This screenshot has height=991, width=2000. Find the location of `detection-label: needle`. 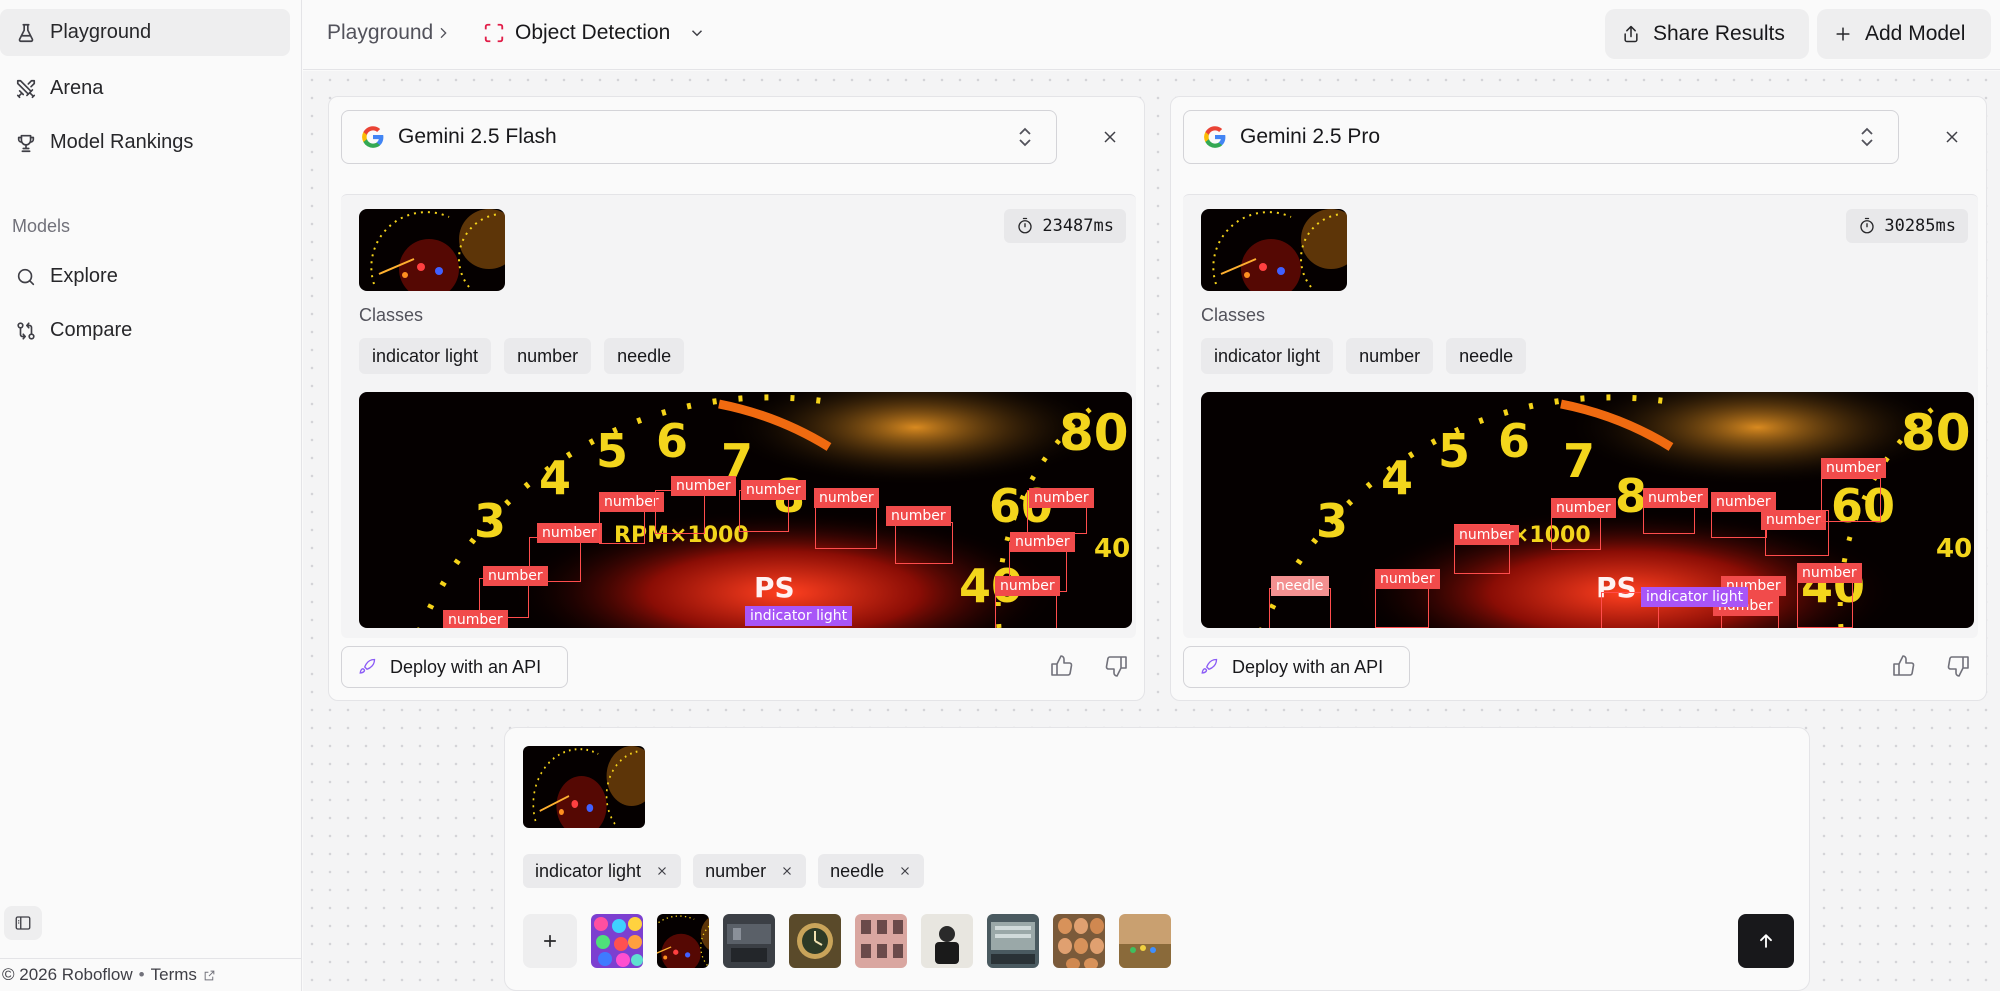

detection-label: needle is located at coordinates (1300, 586).